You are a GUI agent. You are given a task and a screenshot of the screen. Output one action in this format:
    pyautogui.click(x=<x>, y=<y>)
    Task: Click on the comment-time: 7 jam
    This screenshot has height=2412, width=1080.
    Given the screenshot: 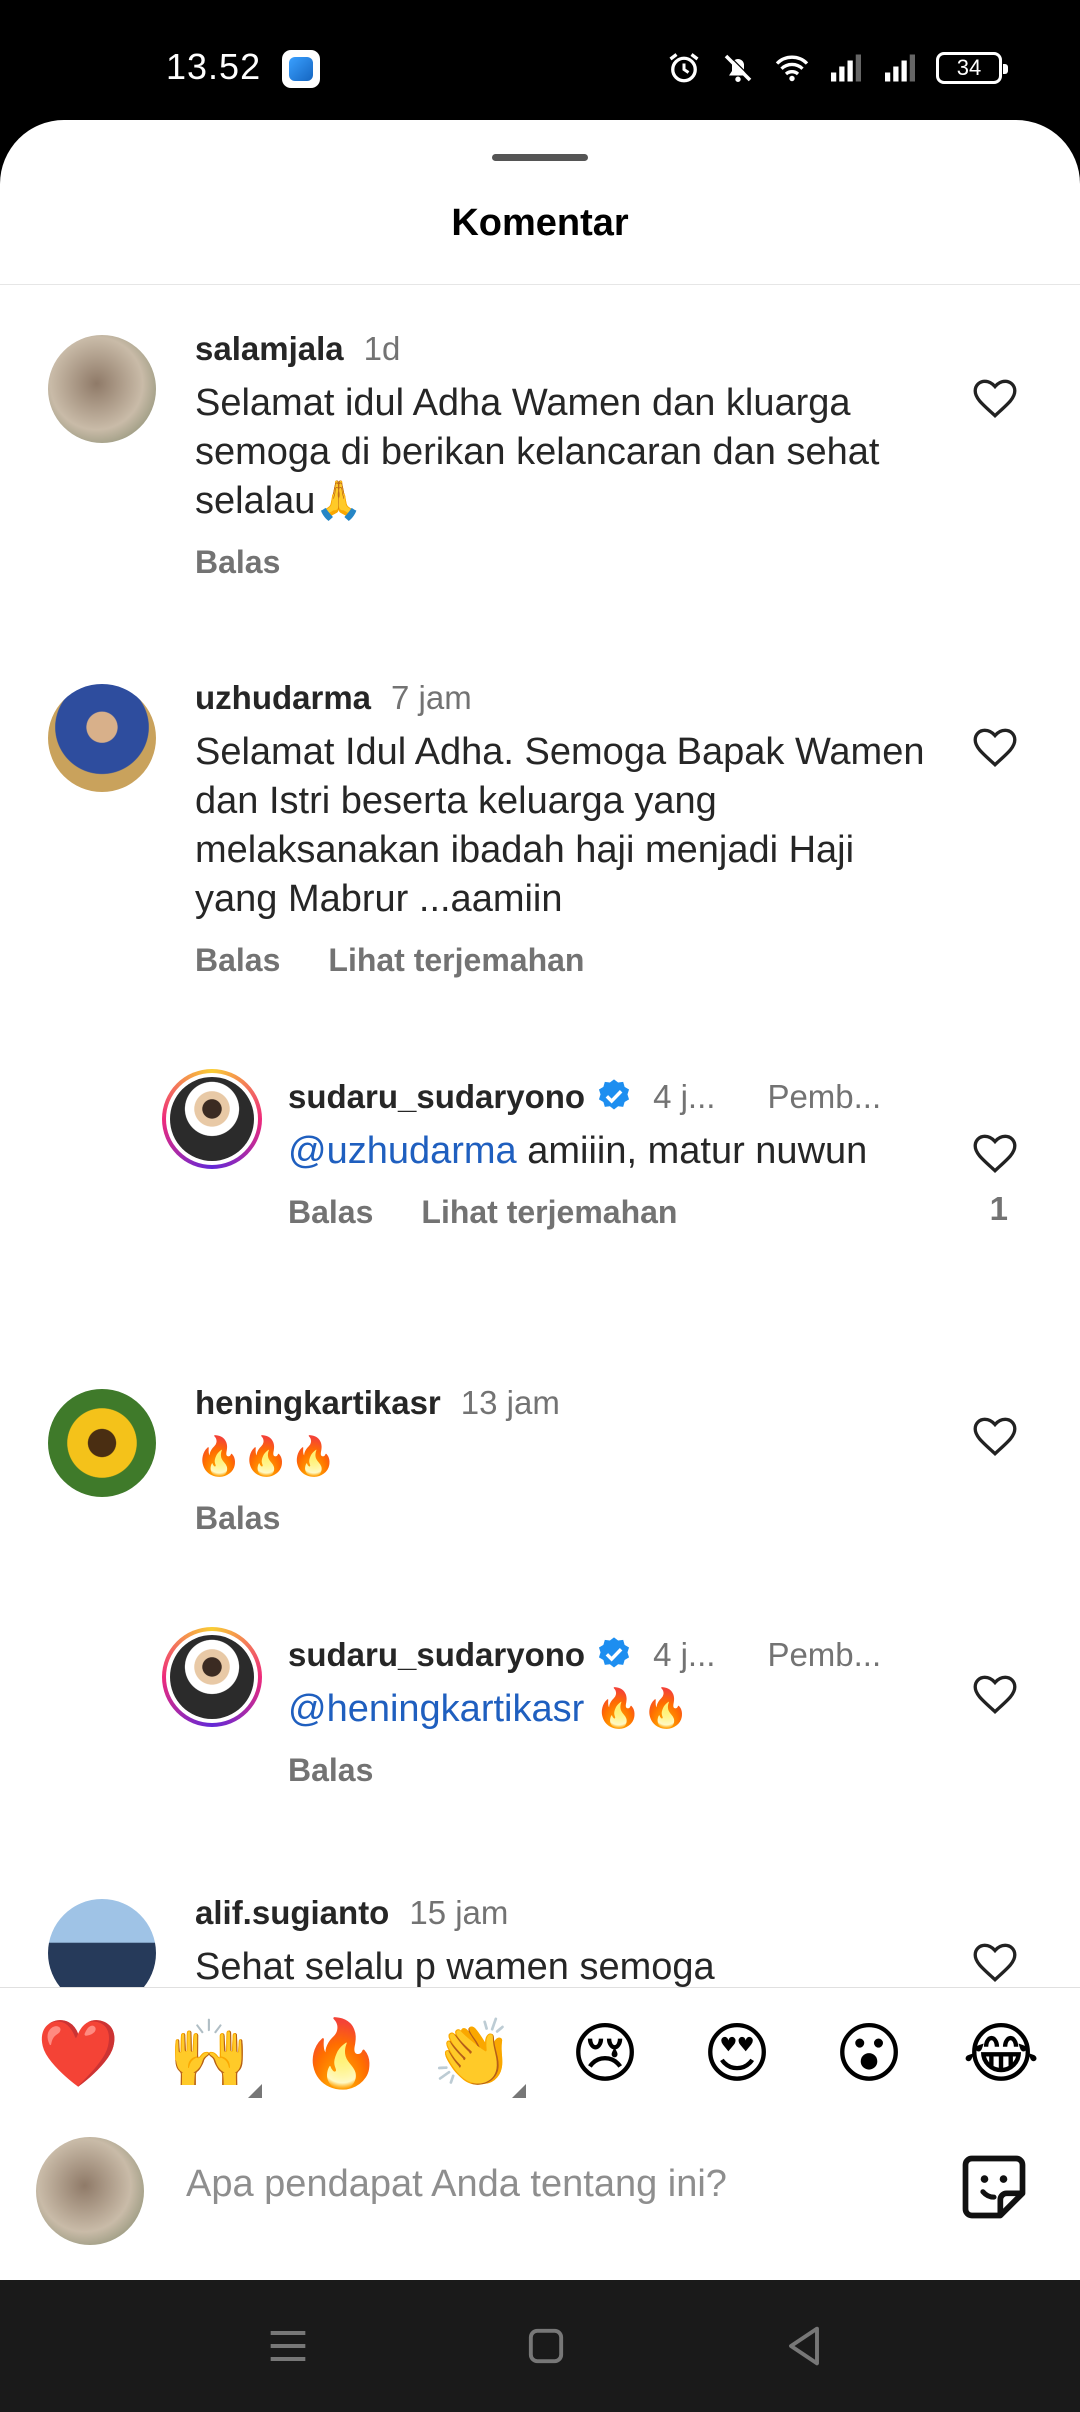 What is the action you would take?
    pyautogui.click(x=431, y=697)
    